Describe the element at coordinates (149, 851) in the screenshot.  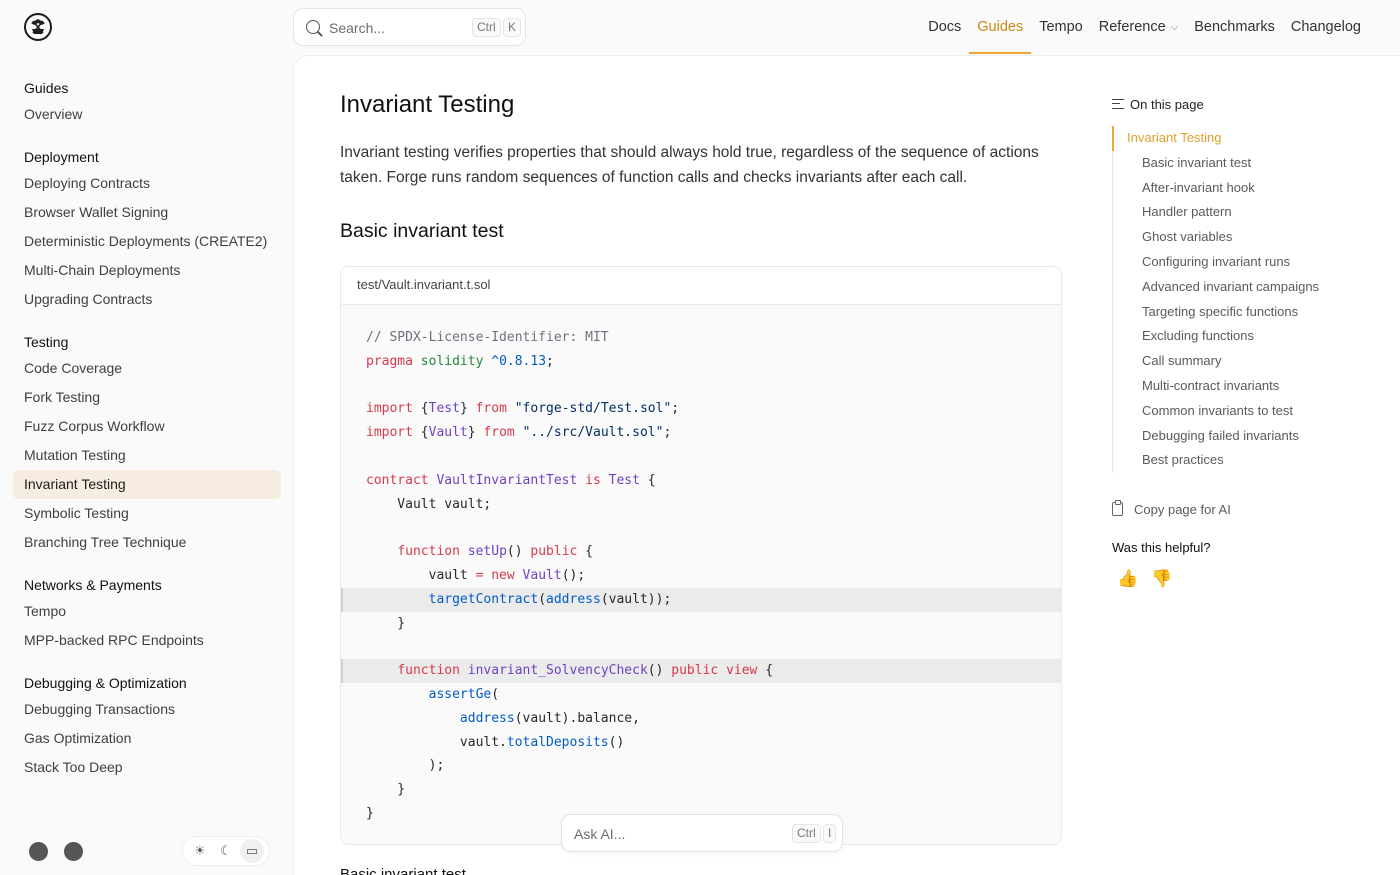
I see `sidebar-footer: ☀ ☾ ▭` at that location.